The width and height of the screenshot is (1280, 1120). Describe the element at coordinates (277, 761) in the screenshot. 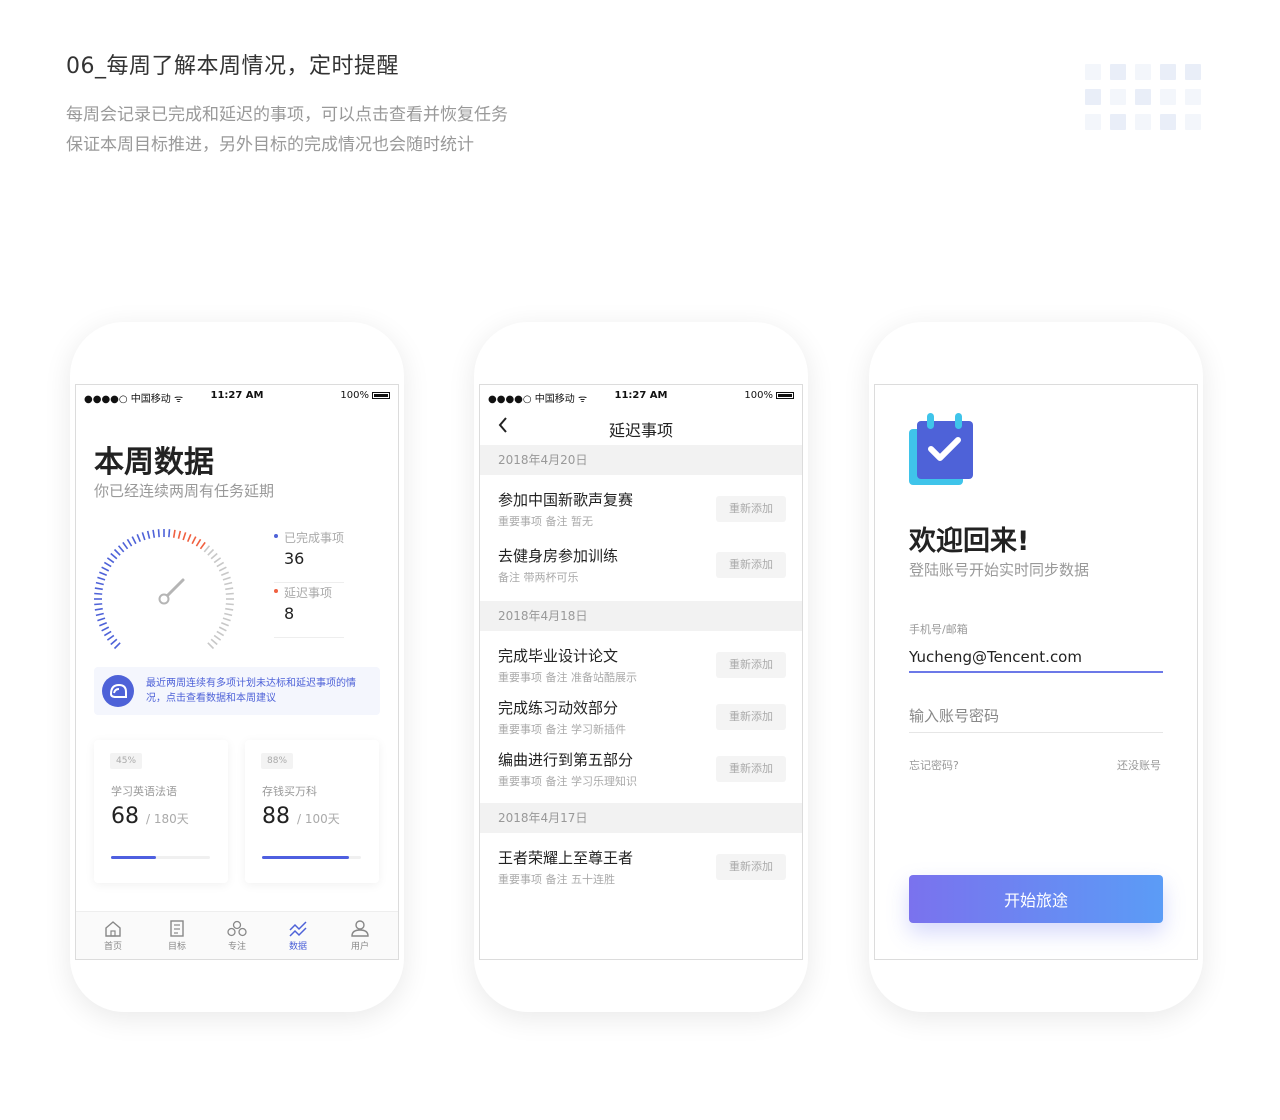

I see `goal-percent-badge: 88%` at that location.